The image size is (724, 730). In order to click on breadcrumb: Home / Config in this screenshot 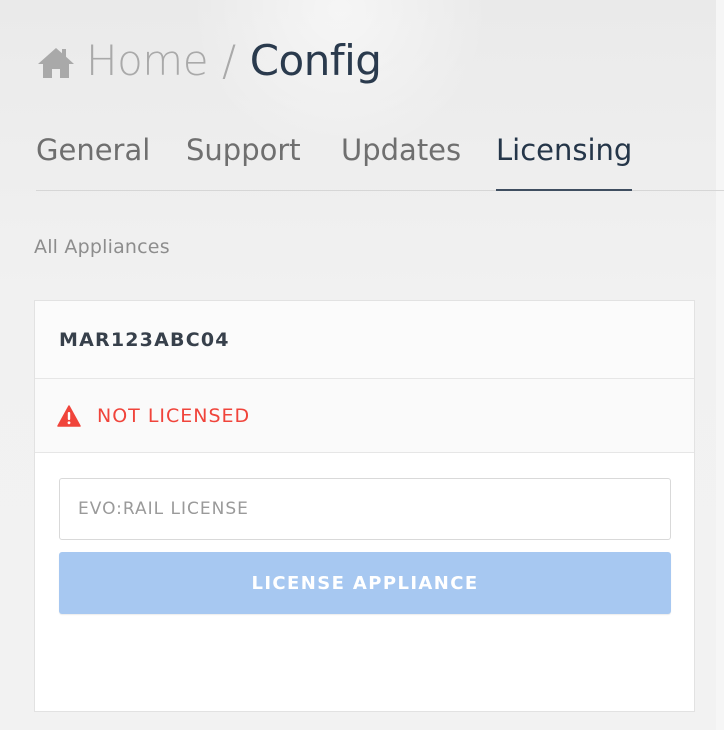, I will do `click(208, 60)`.